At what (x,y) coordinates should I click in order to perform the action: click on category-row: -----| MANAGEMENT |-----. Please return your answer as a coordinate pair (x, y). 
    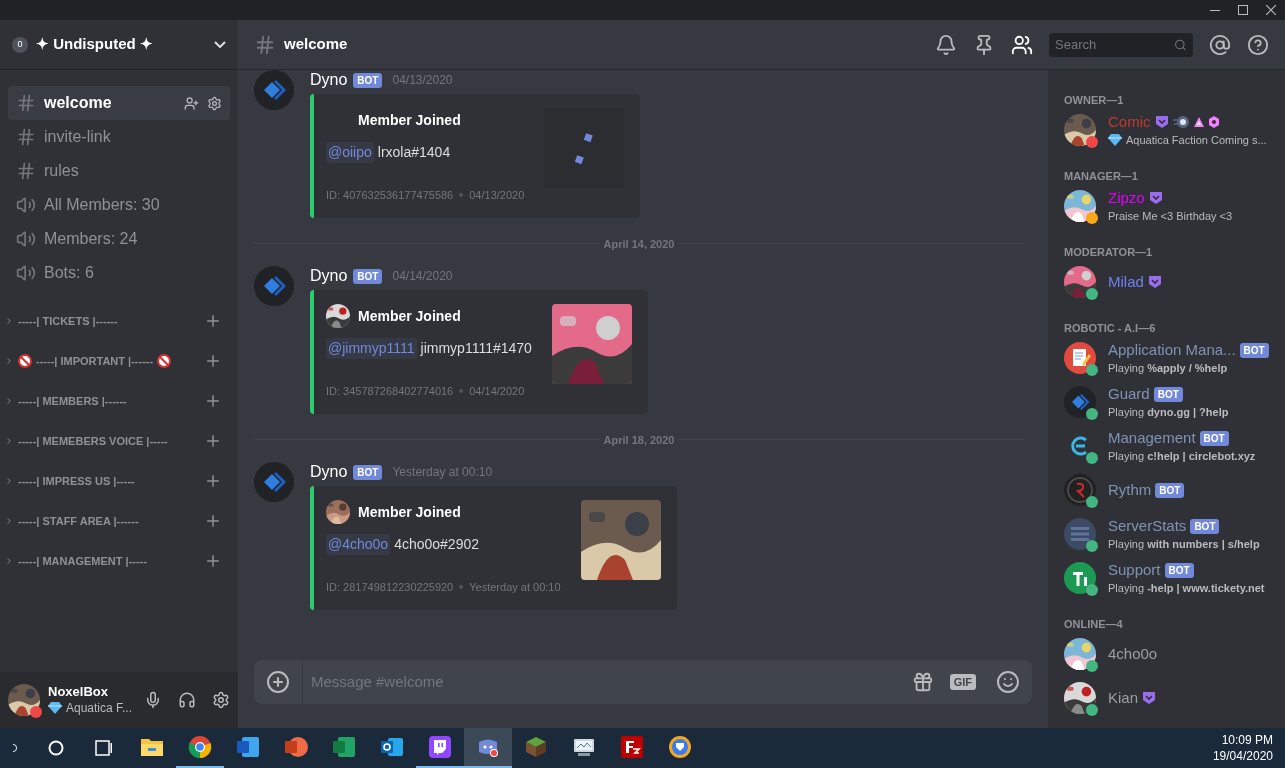
    Looking at the image, I should click on (113, 561).